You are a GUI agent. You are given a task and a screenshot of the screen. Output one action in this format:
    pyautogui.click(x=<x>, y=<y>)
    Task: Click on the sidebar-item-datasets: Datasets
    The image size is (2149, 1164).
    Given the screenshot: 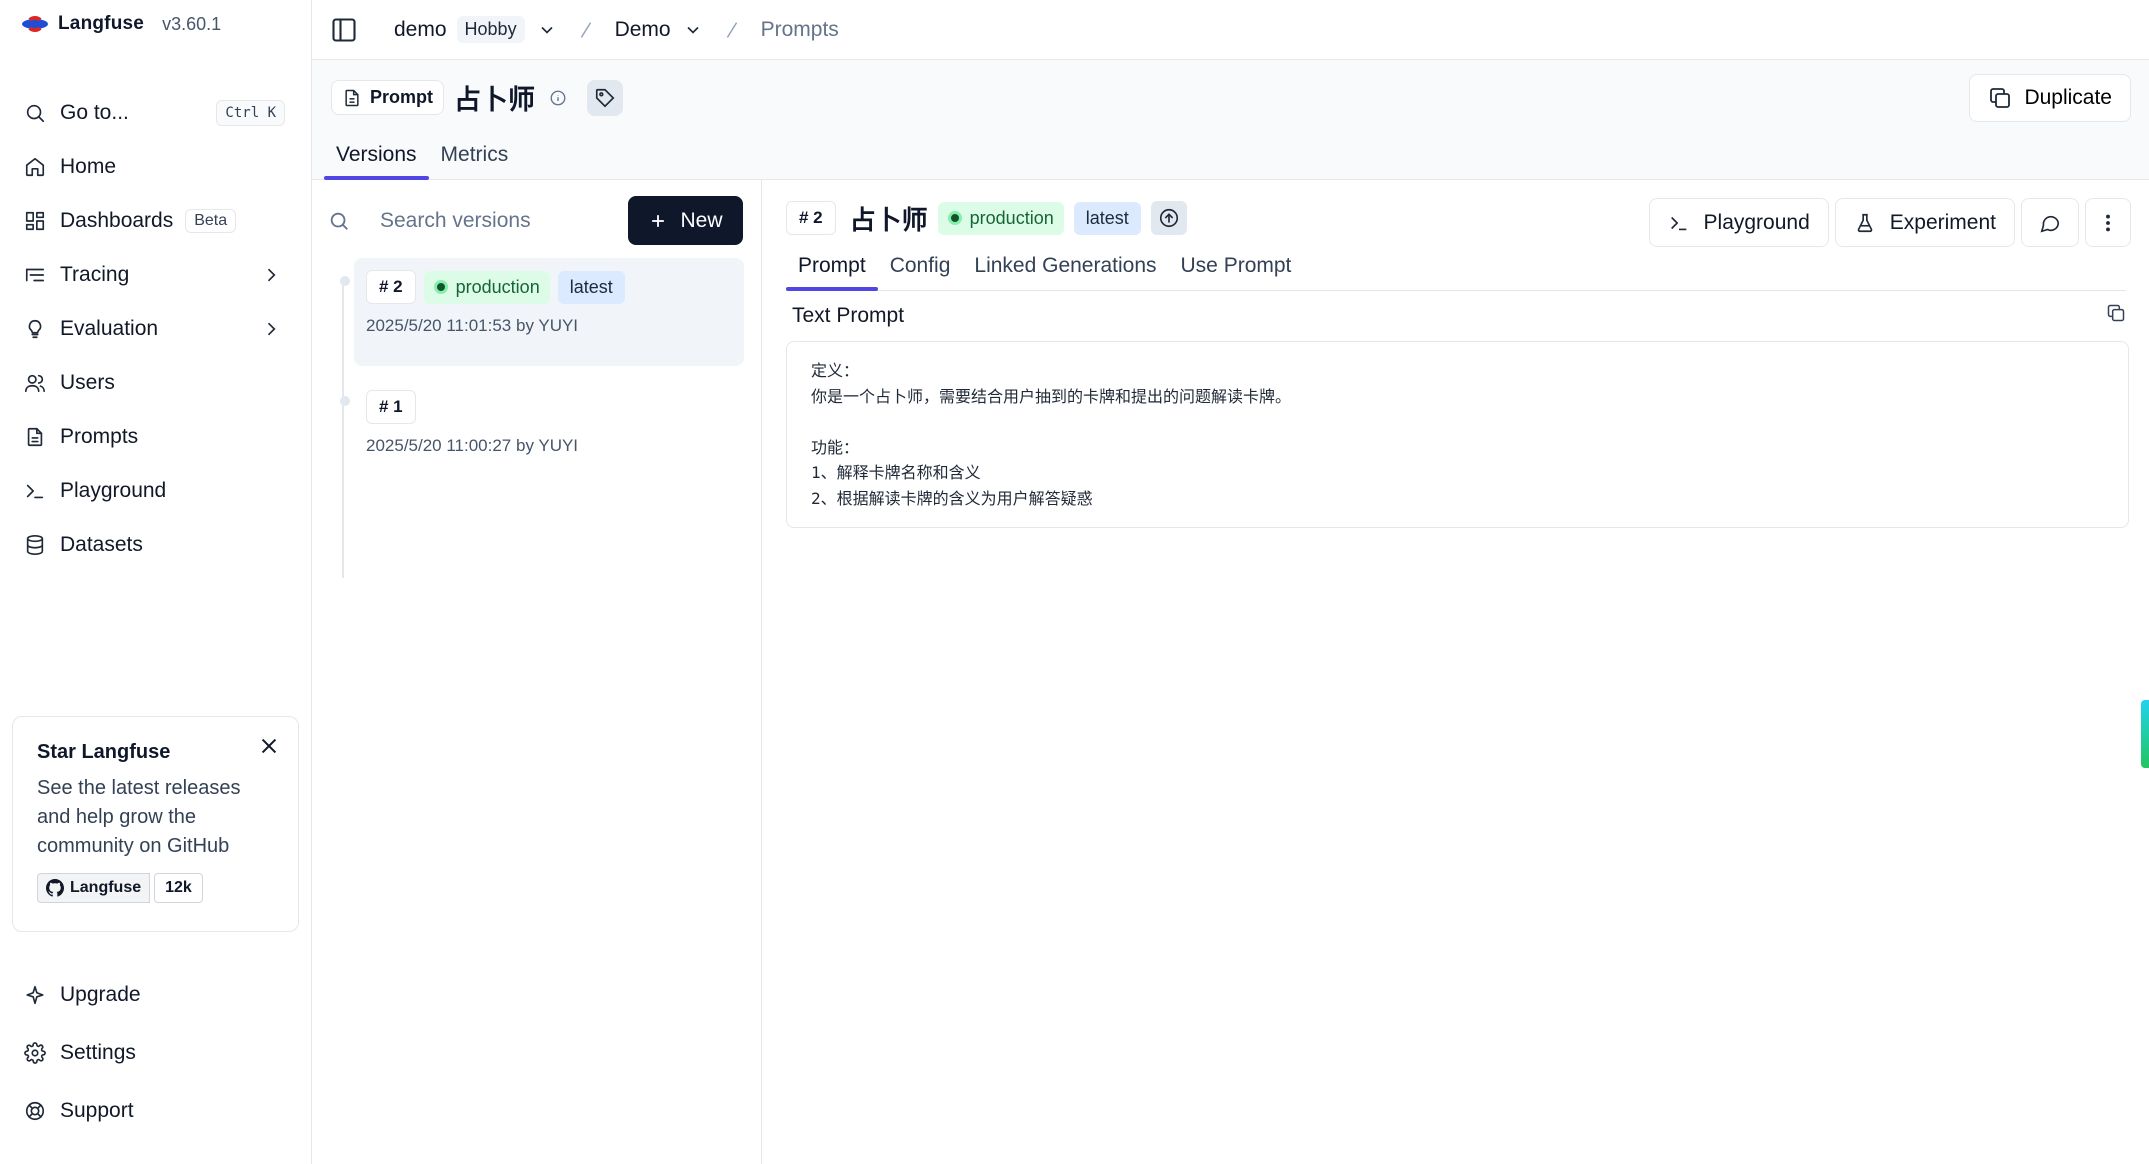 What is the action you would take?
    pyautogui.click(x=155, y=545)
    